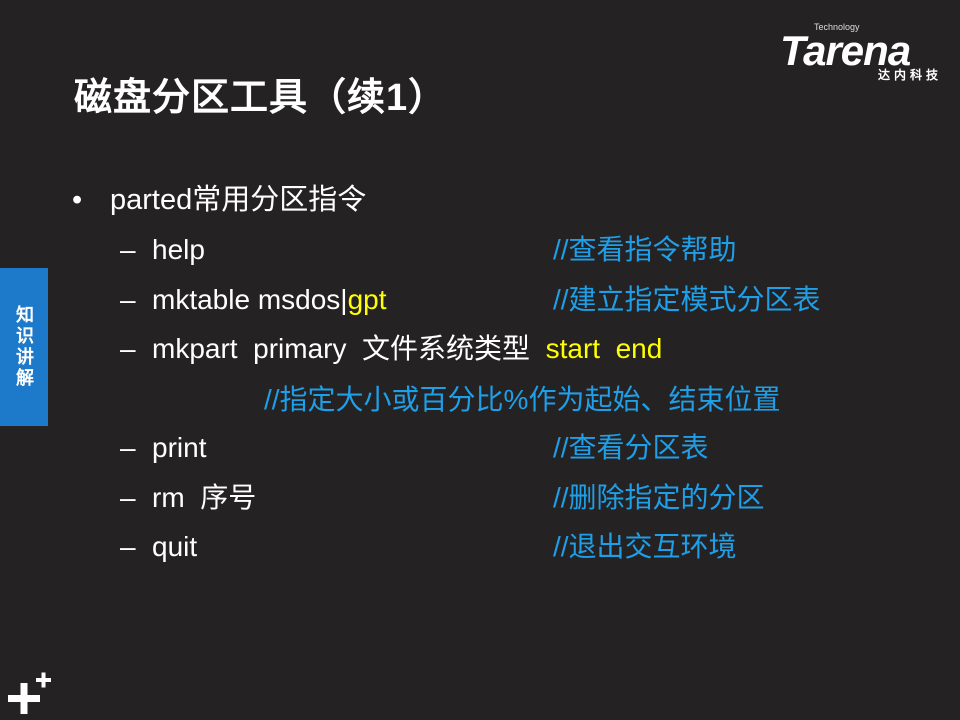 The image size is (960, 720). I want to click on bullet-text: parted常用分区指令, so click(238, 200).